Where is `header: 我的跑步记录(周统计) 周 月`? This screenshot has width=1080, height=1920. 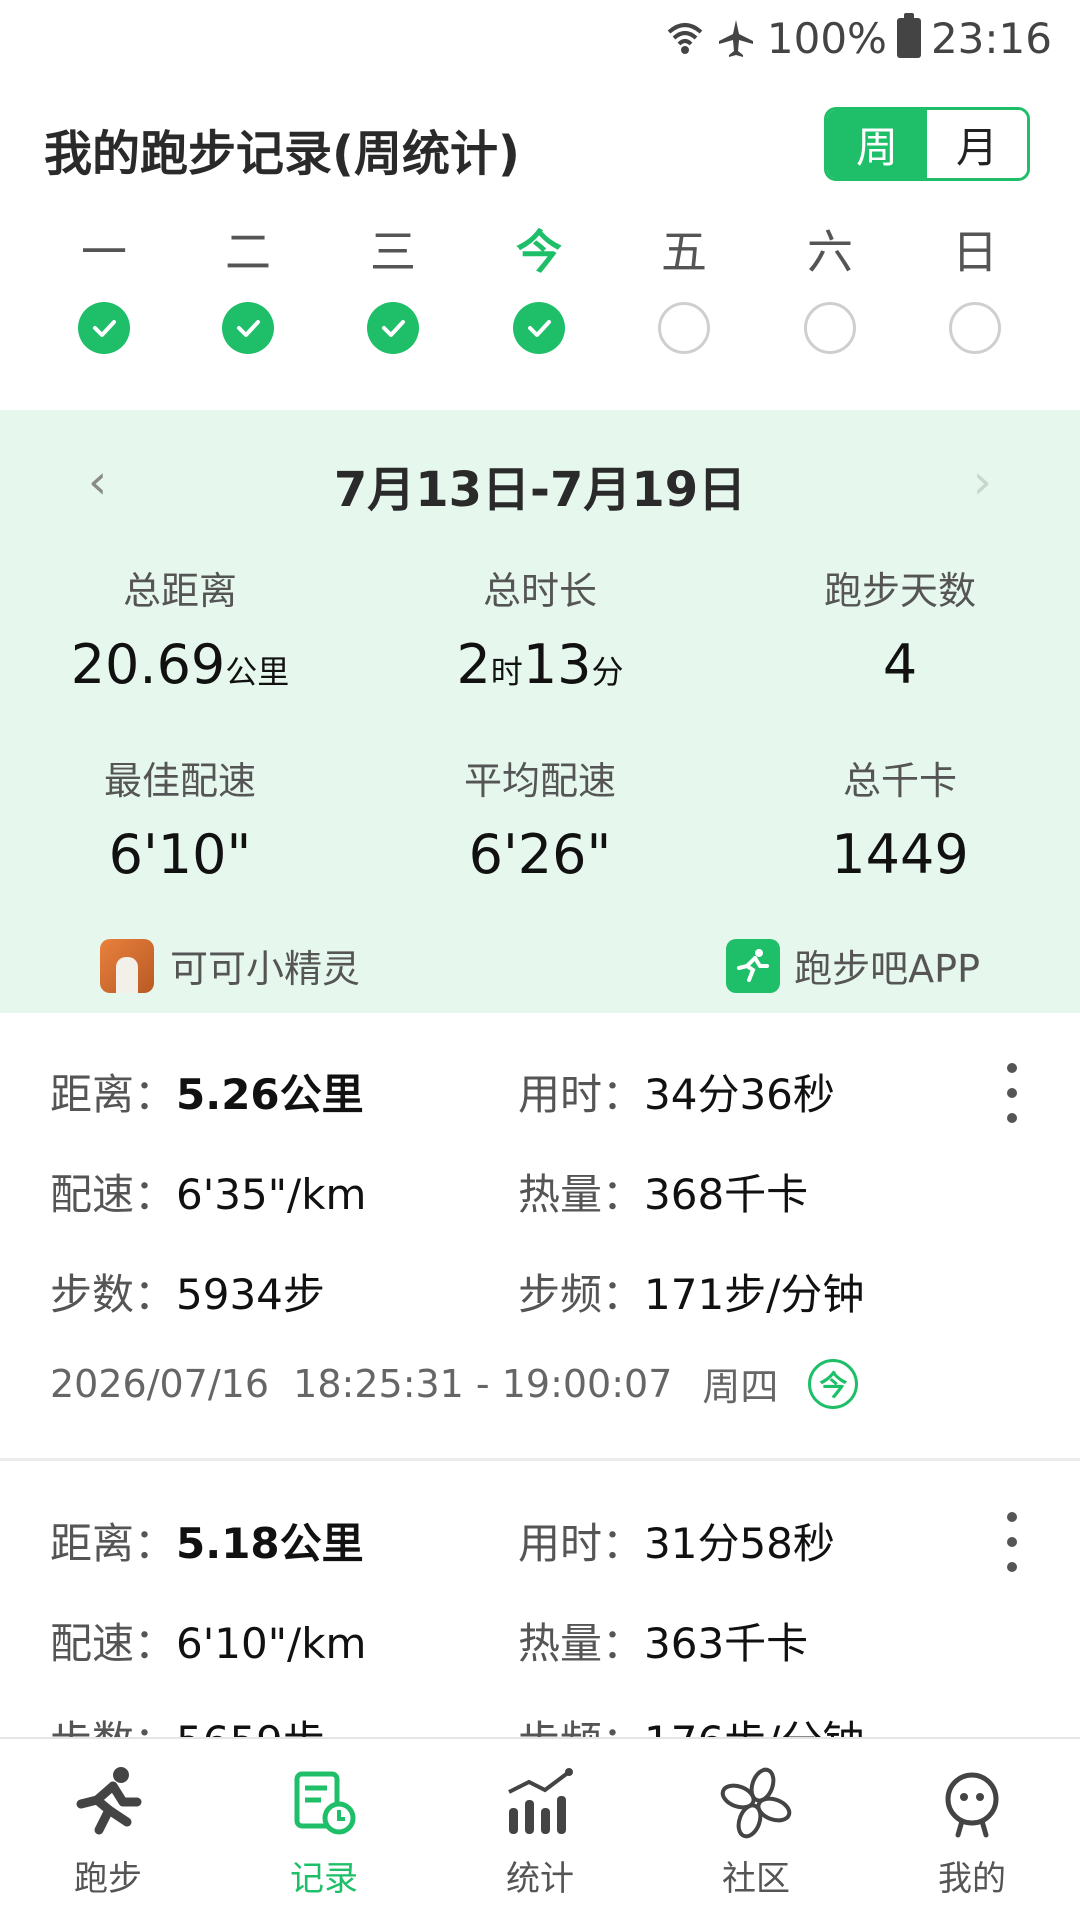
header: 我的跑步记录(周统计) 周 月 is located at coordinates (540, 146).